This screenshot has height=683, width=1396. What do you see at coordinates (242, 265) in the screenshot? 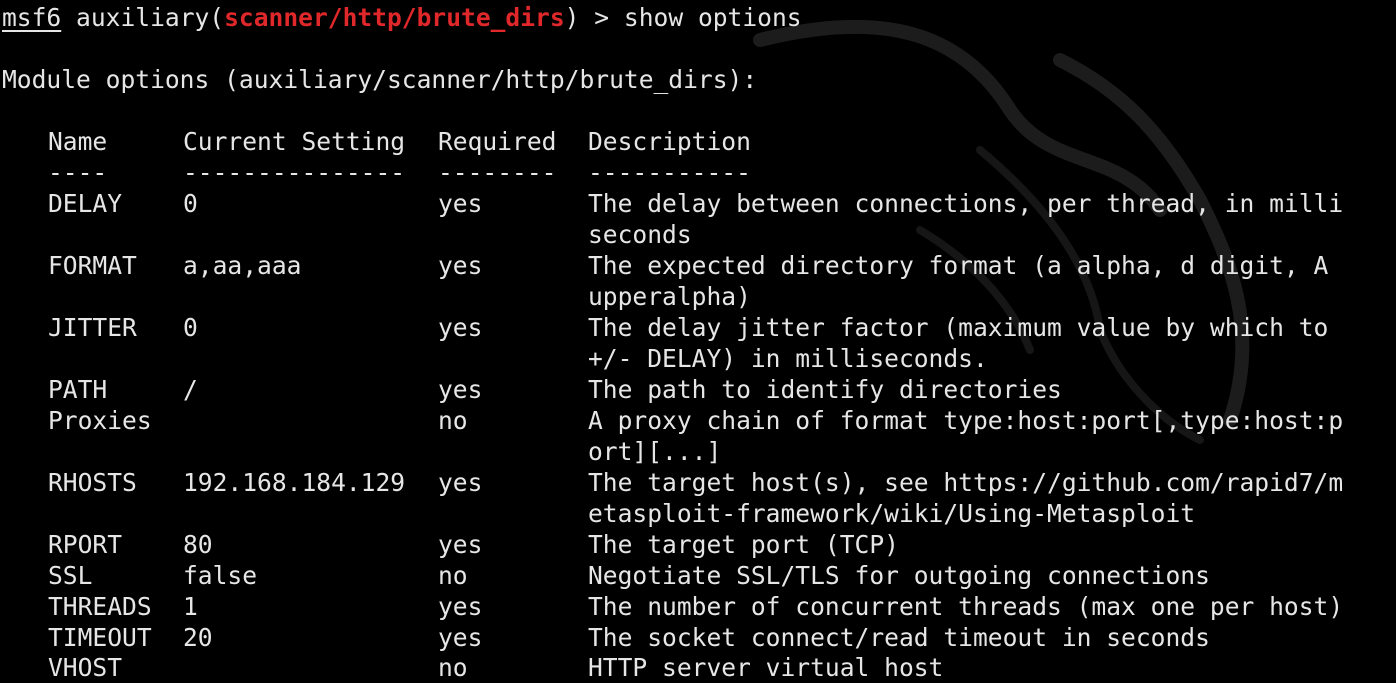
I see `option-setting: a,aa,aaa` at bounding box center [242, 265].